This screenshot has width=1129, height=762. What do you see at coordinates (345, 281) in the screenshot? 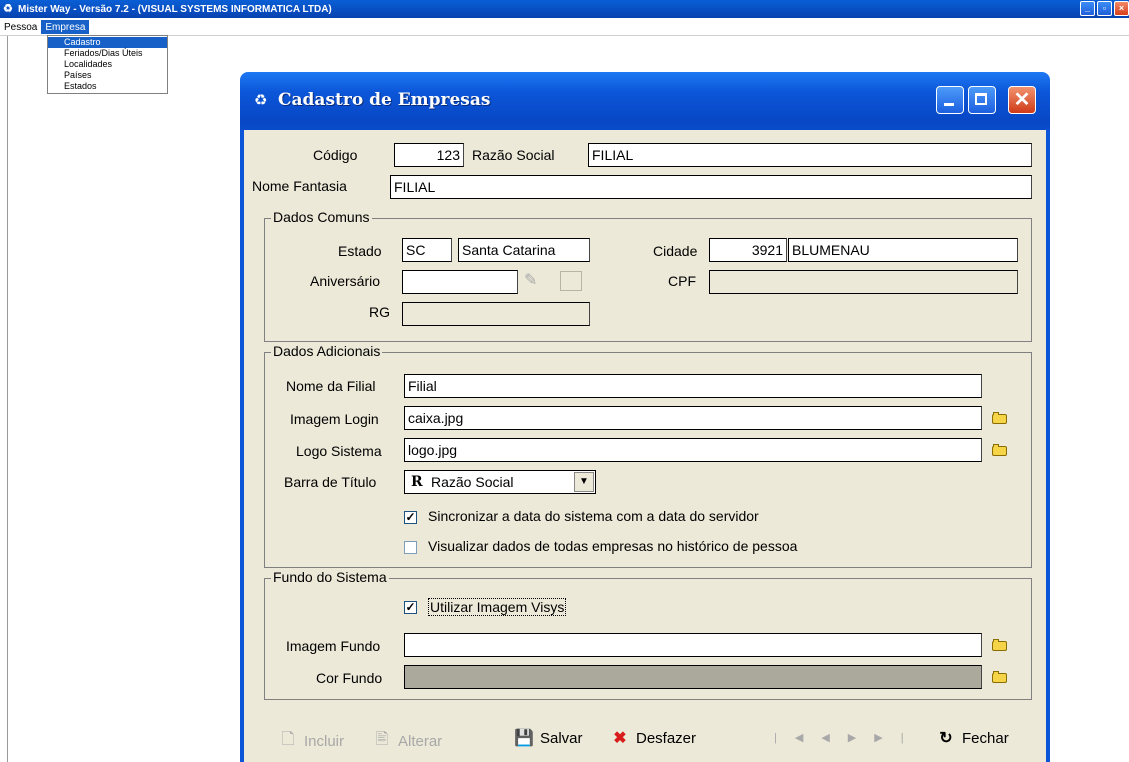
I see `aniversario-label: Aniversário` at bounding box center [345, 281].